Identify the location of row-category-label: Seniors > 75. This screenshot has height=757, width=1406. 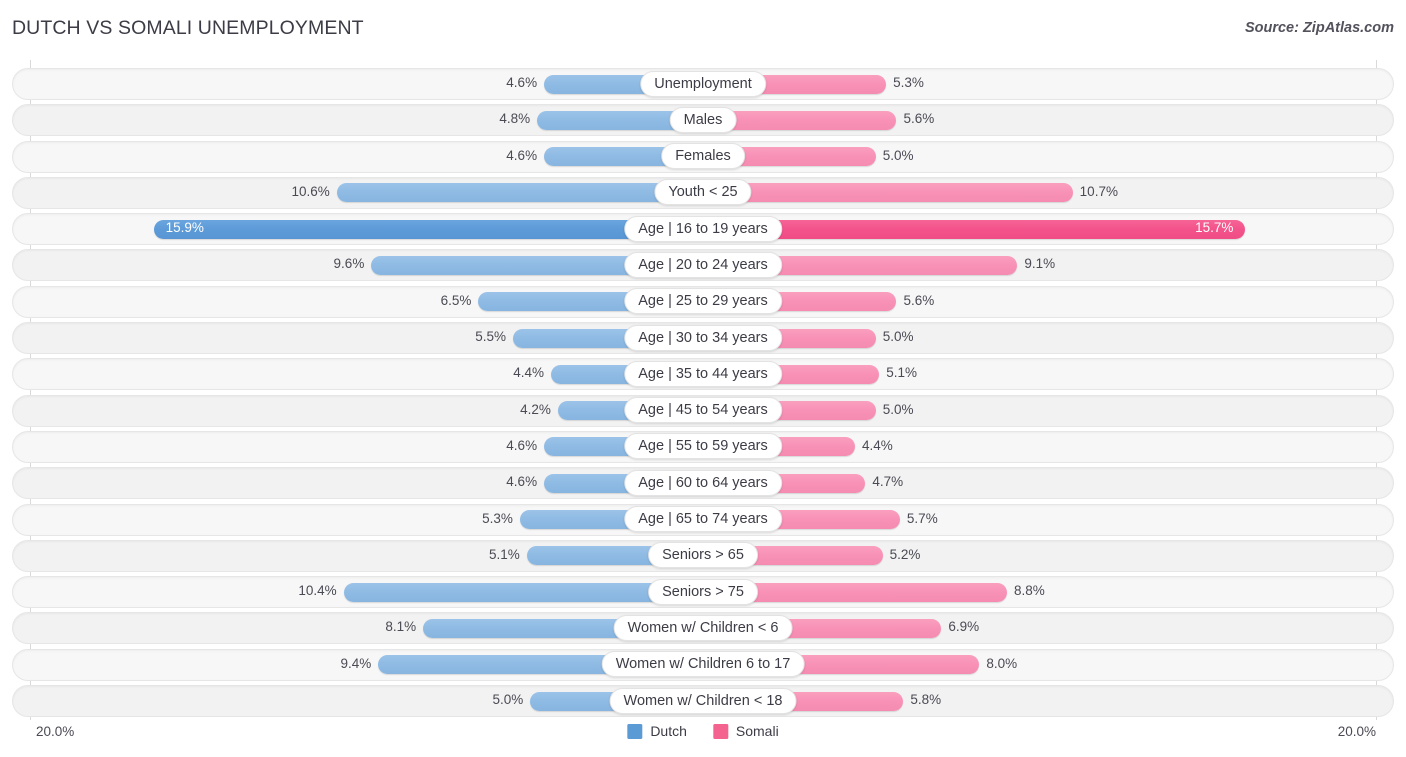
(703, 591).